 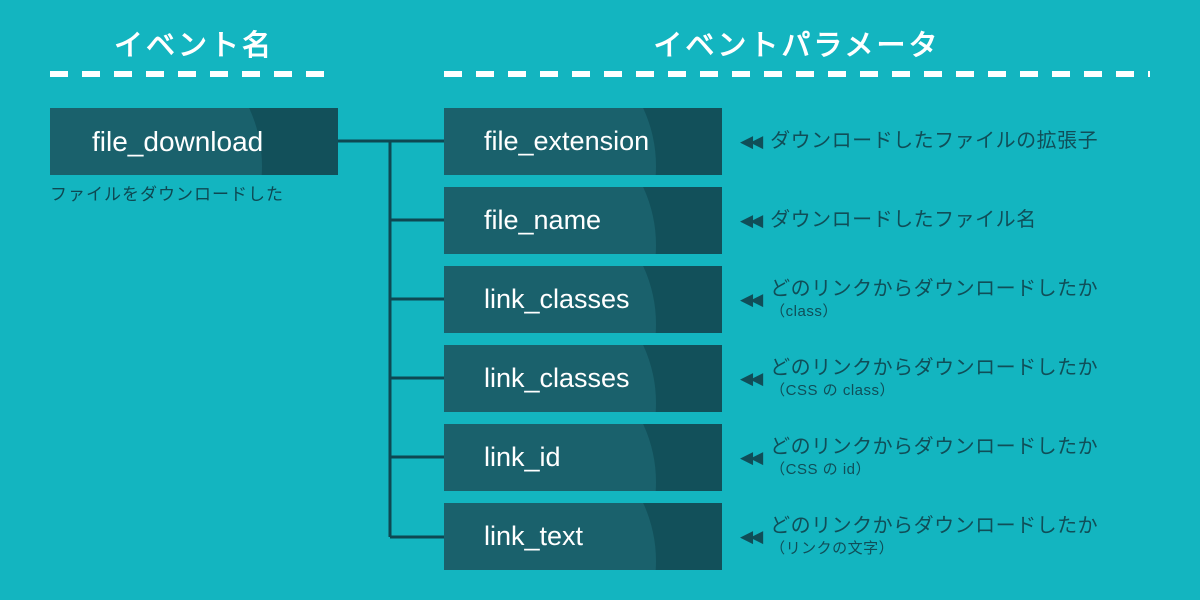 I want to click on parameter-description-file_extension: ◀◀ ダウンロードしたファイルの拡張子, so click(x=919, y=141).